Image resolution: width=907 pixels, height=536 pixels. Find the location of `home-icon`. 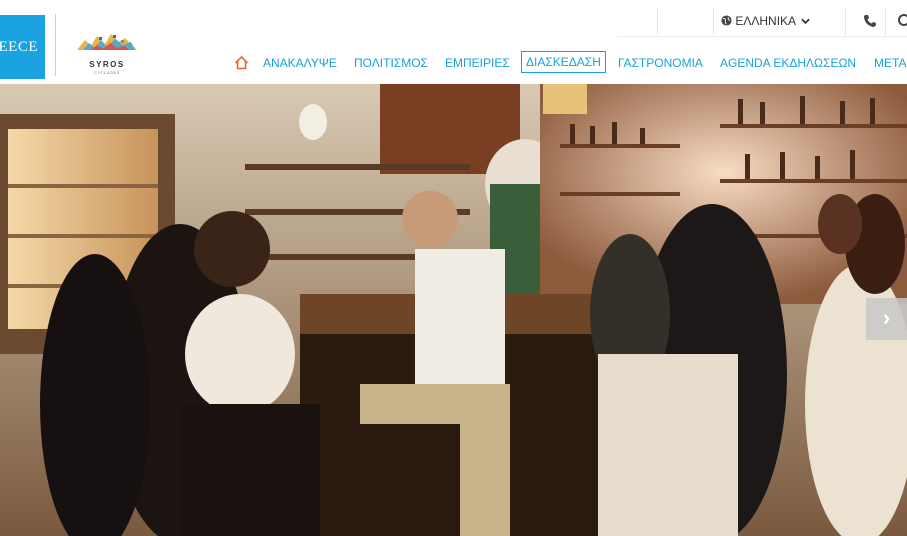

home-icon is located at coordinates (241, 62).